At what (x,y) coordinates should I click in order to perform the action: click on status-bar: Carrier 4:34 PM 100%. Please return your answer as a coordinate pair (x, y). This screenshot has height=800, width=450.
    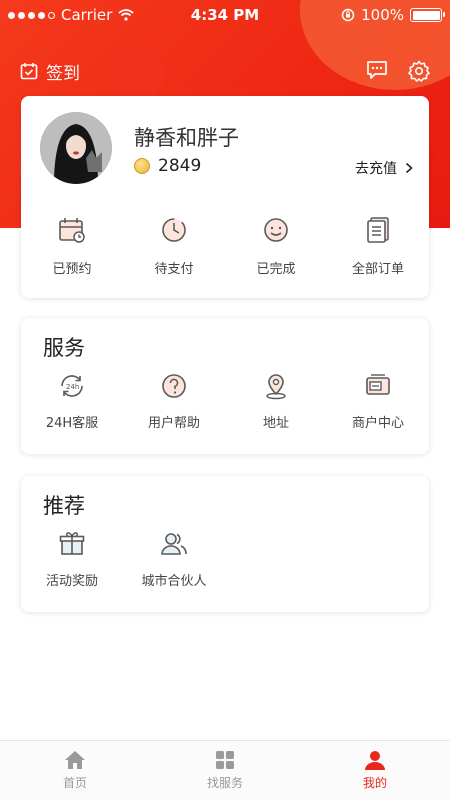
    Looking at the image, I should click on (225, 15).